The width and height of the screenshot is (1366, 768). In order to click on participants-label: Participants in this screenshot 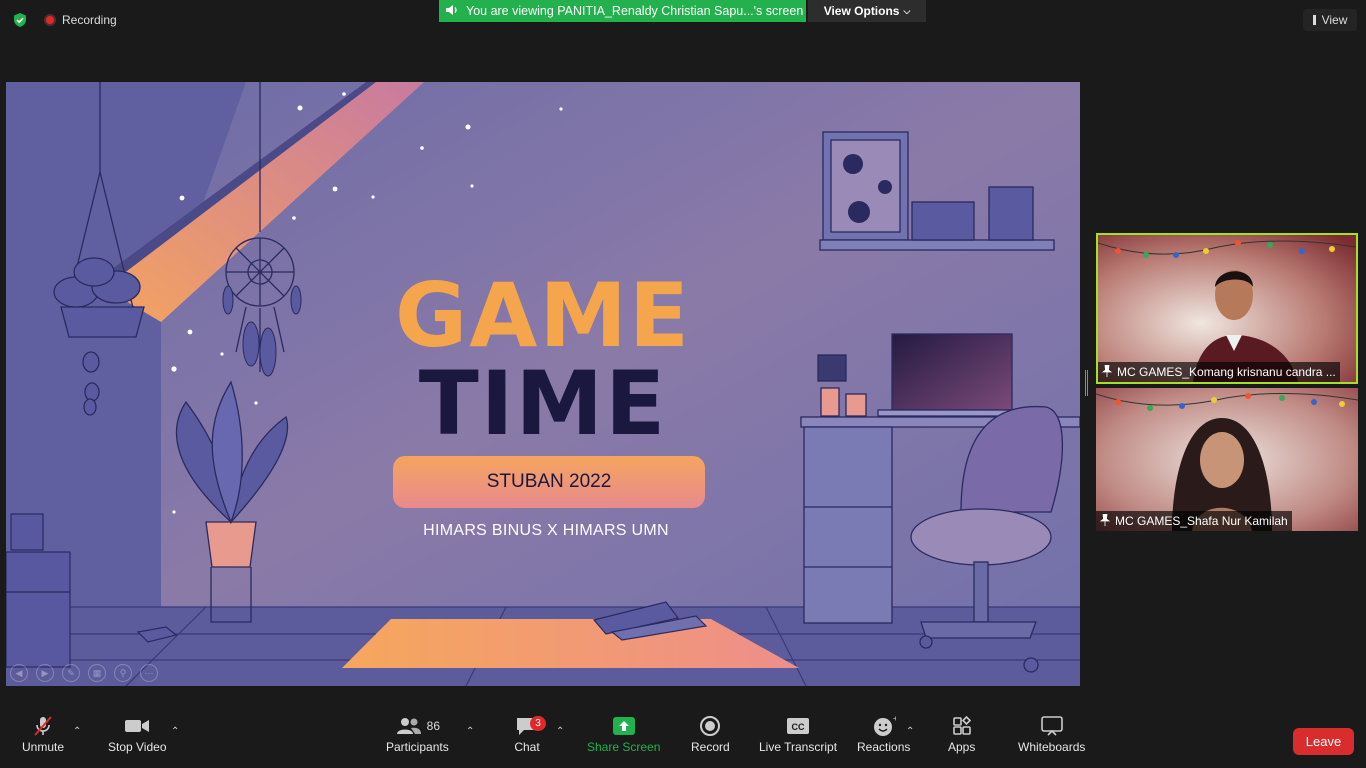, I will do `click(417, 747)`.